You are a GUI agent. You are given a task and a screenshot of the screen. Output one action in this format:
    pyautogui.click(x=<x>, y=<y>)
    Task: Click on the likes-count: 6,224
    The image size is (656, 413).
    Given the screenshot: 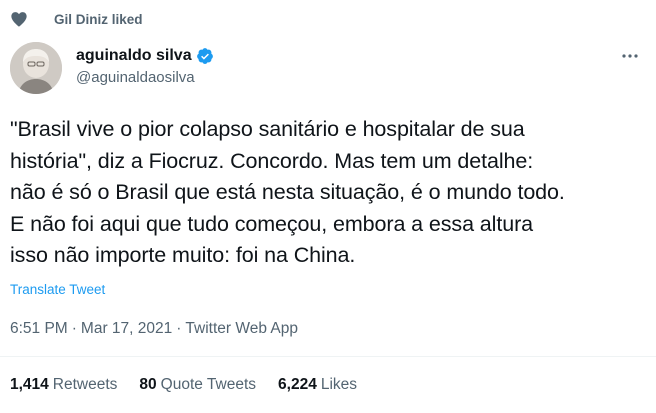 What is the action you would take?
    pyautogui.click(x=297, y=384)
    